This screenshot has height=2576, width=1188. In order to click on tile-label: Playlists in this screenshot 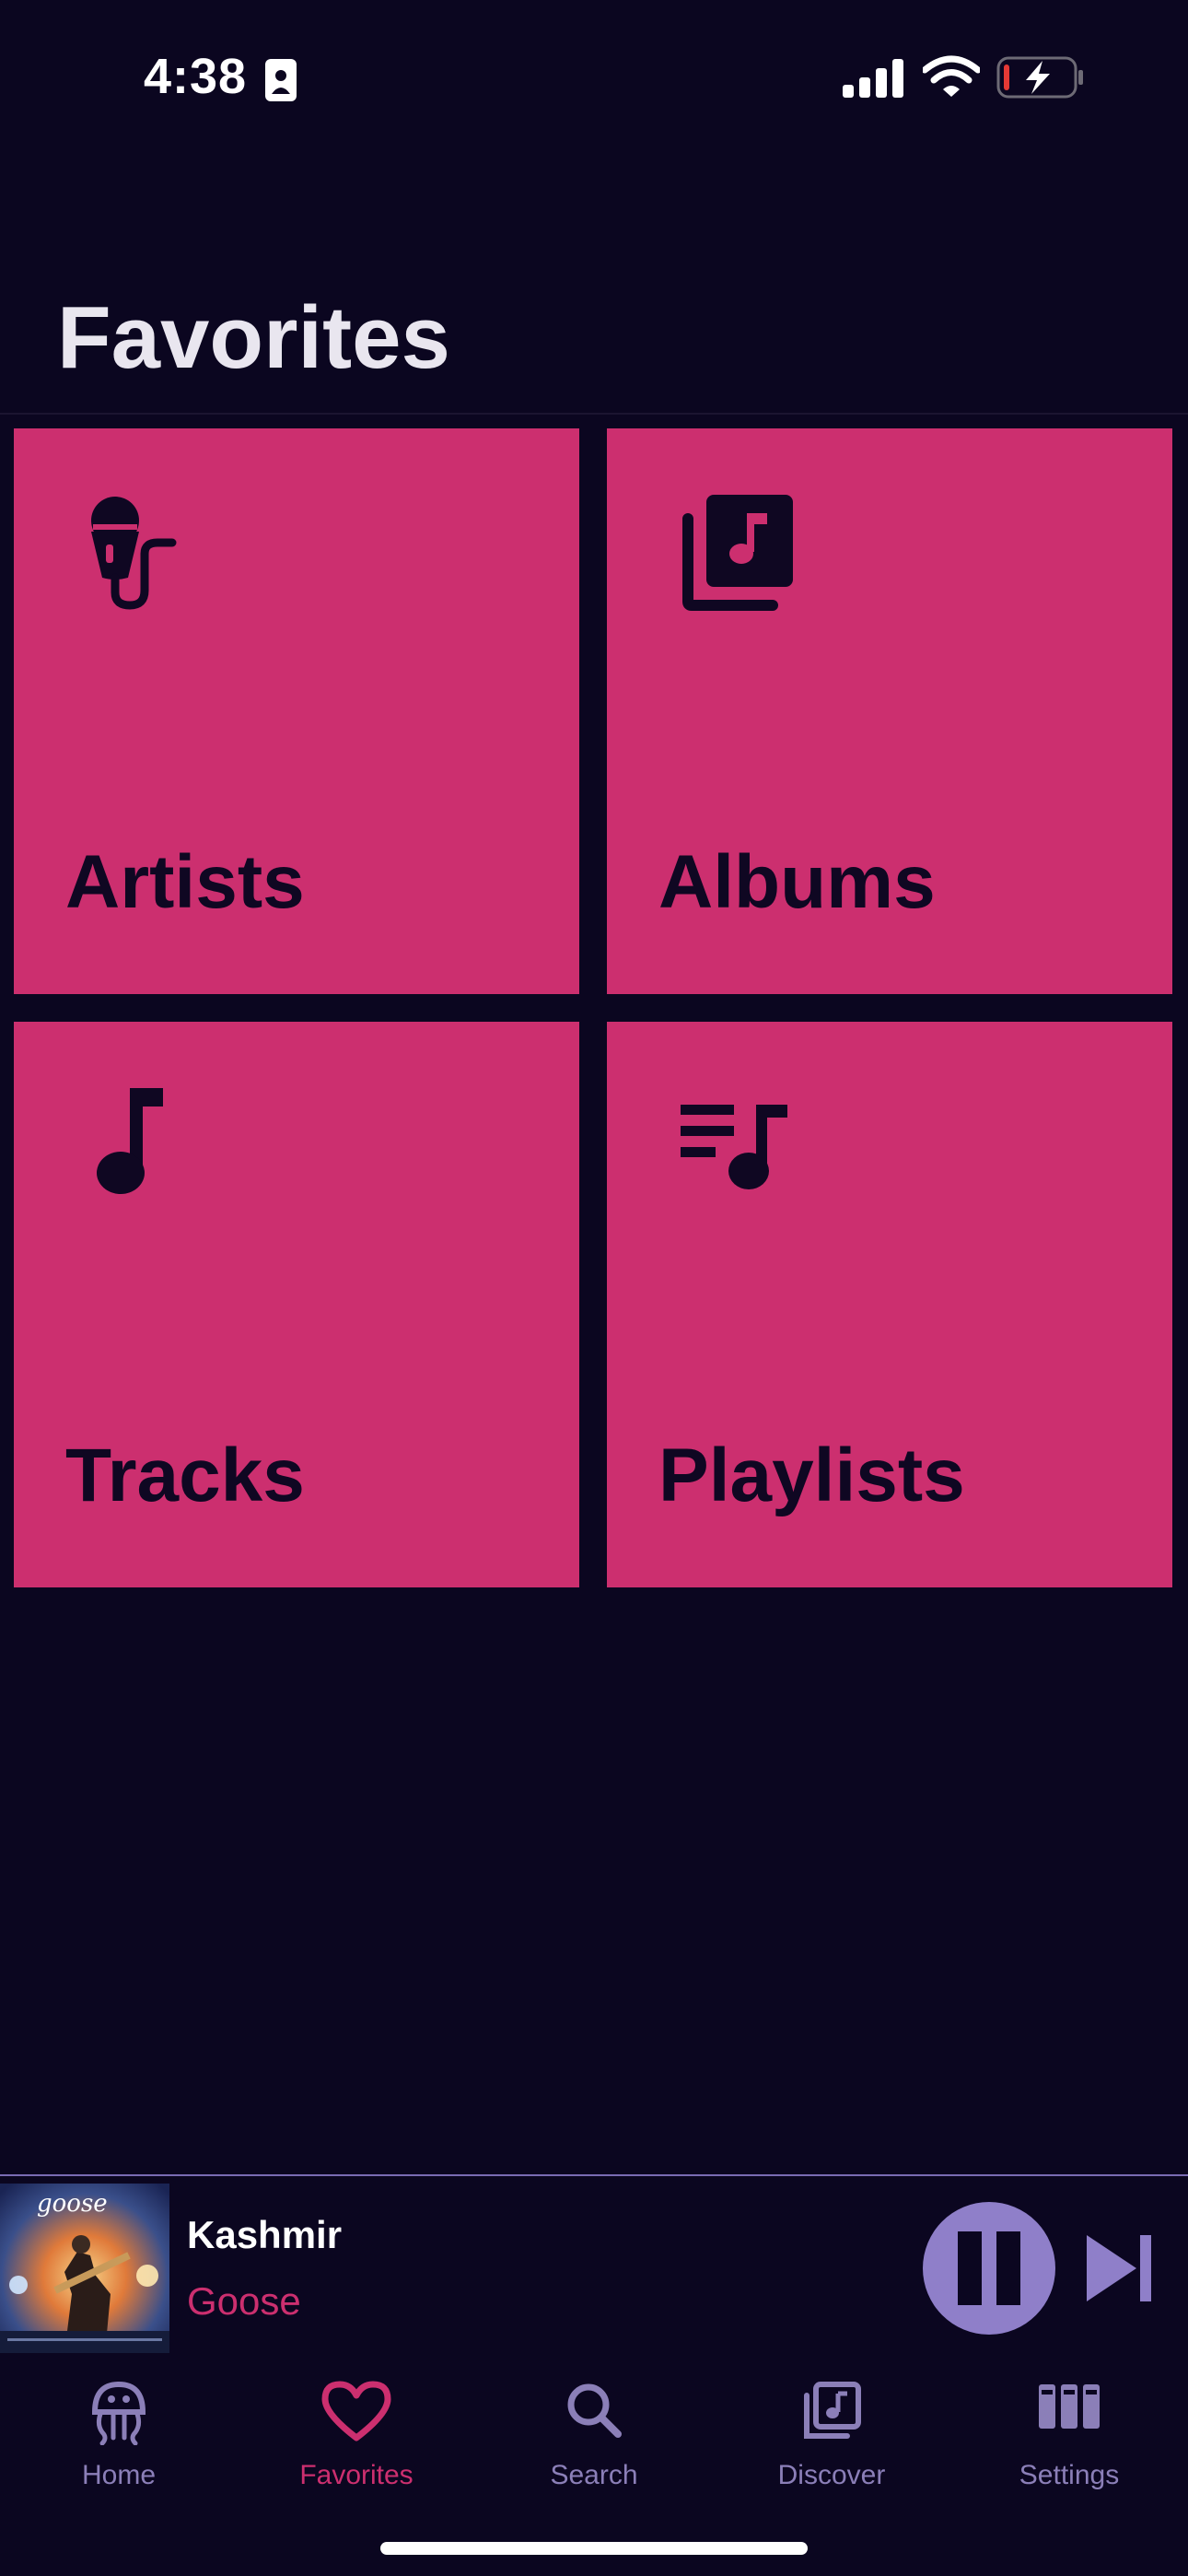, I will do `click(811, 1475)`.